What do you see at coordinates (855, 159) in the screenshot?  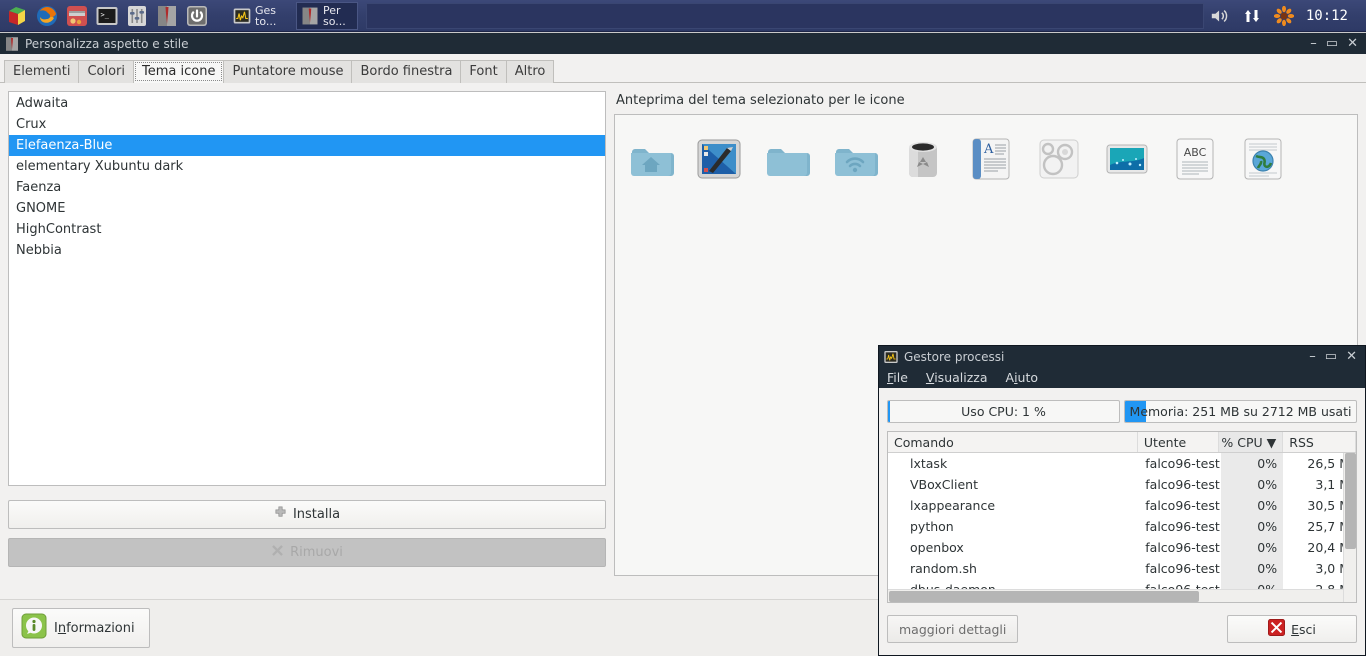 I see `folder-network-icon` at bounding box center [855, 159].